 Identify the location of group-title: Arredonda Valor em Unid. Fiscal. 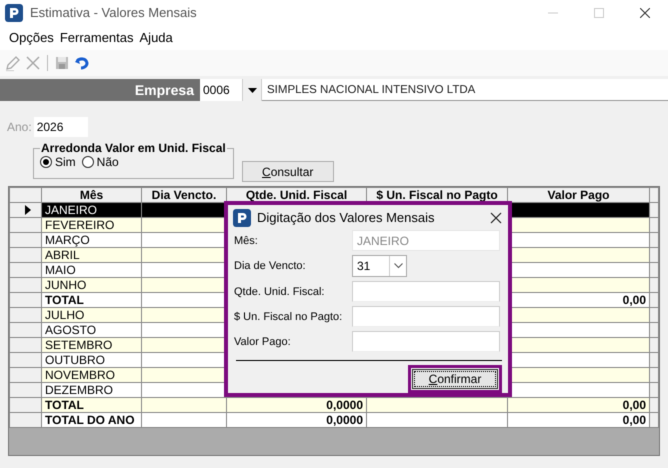
(133, 148).